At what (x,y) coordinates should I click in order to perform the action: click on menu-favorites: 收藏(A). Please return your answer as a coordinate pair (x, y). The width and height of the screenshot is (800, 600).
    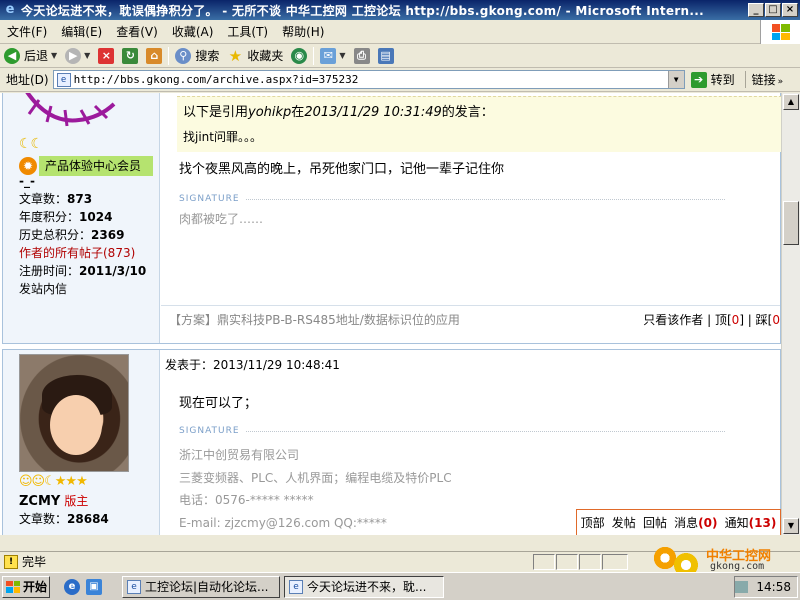
    Looking at the image, I should click on (193, 31).